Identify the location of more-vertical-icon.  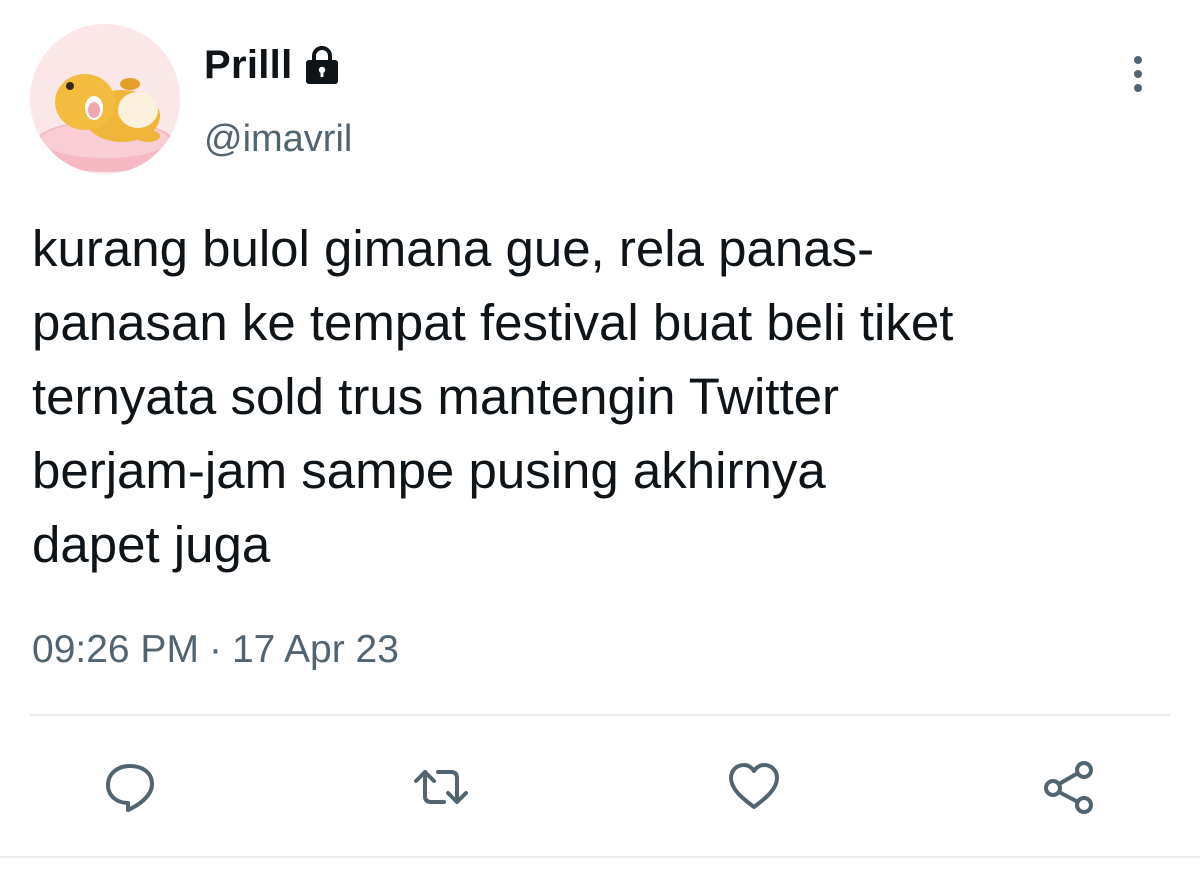
(1138, 74).